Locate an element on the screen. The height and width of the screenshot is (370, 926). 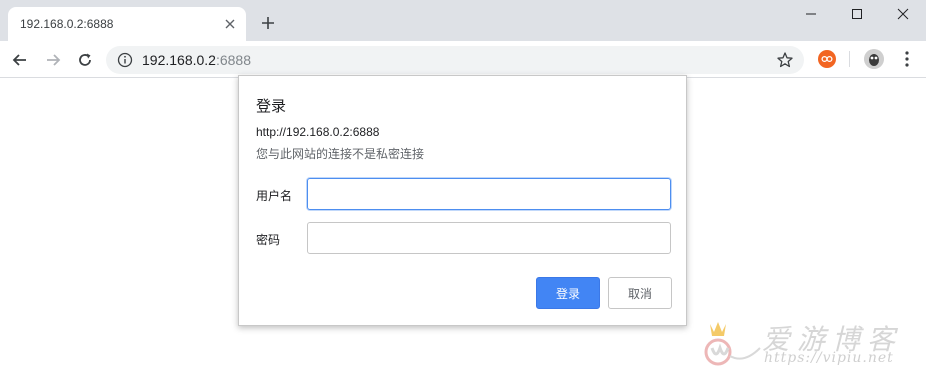
kebab-menu-icon is located at coordinates (907, 59).